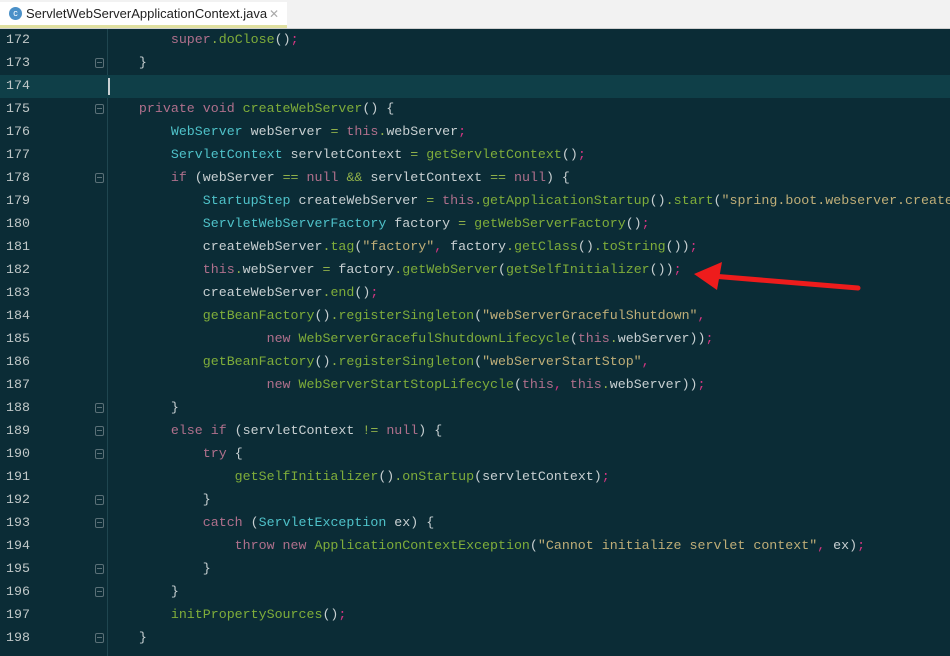 This screenshot has width=950, height=656. Describe the element at coordinates (785, 282) in the screenshot. I see `arrow-shaft` at that location.